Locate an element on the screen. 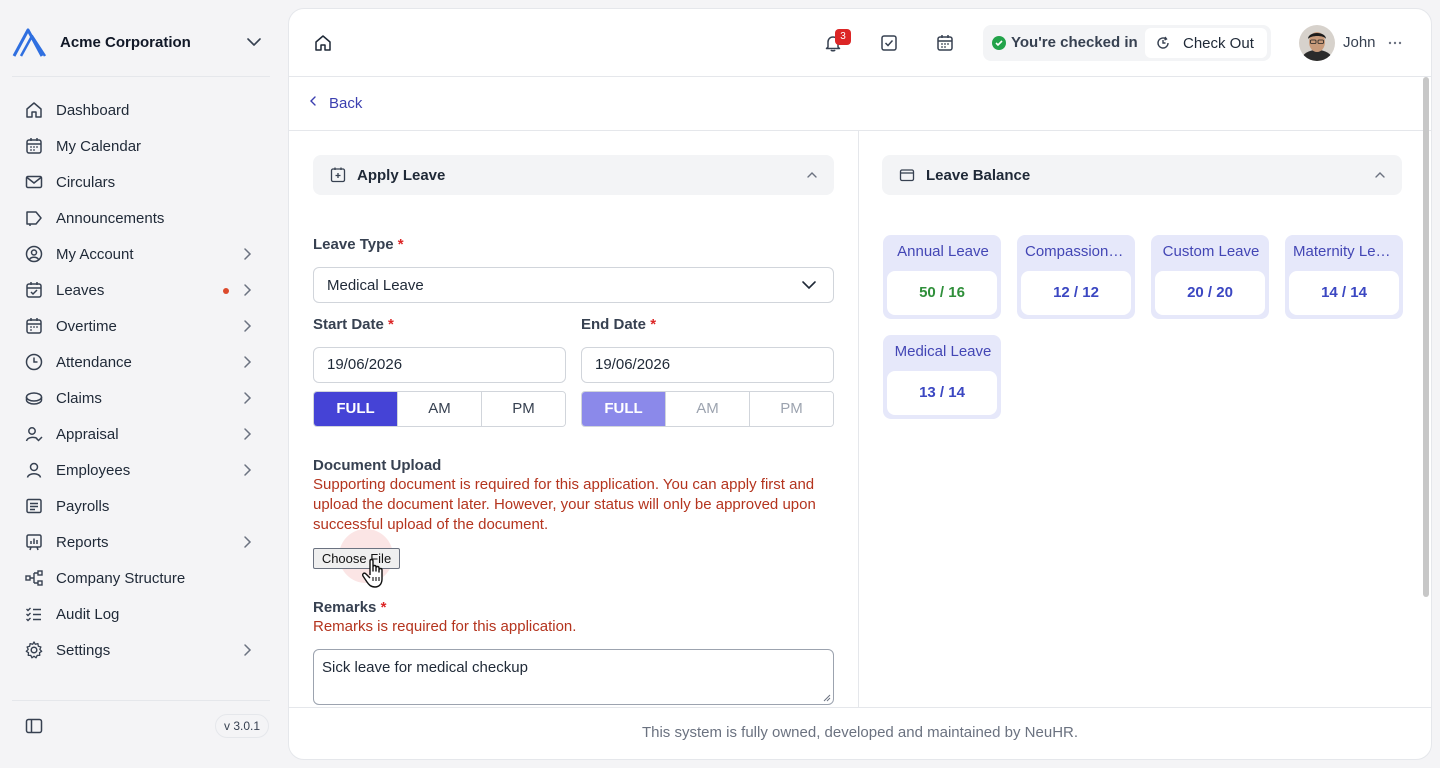 The height and width of the screenshot is (768, 1440). sidebar-item-company-structure: Company Structure is located at coordinates (141, 578).